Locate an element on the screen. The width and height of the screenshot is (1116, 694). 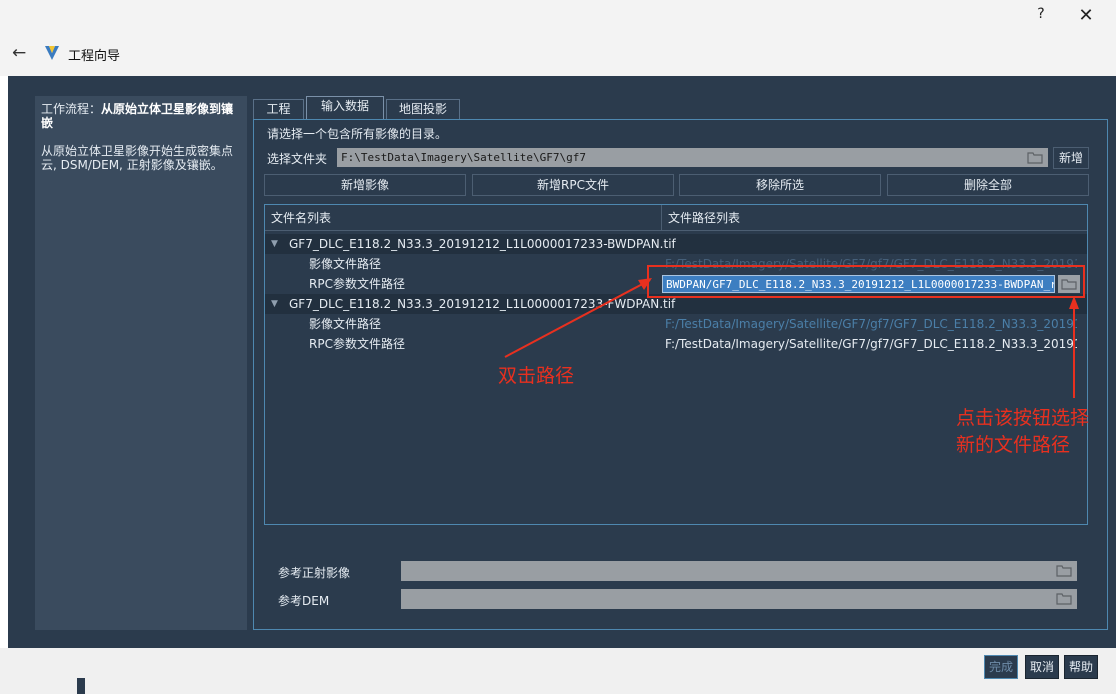
column-header-filepath: 文件路径列表 is located at coordinates (874, 218).